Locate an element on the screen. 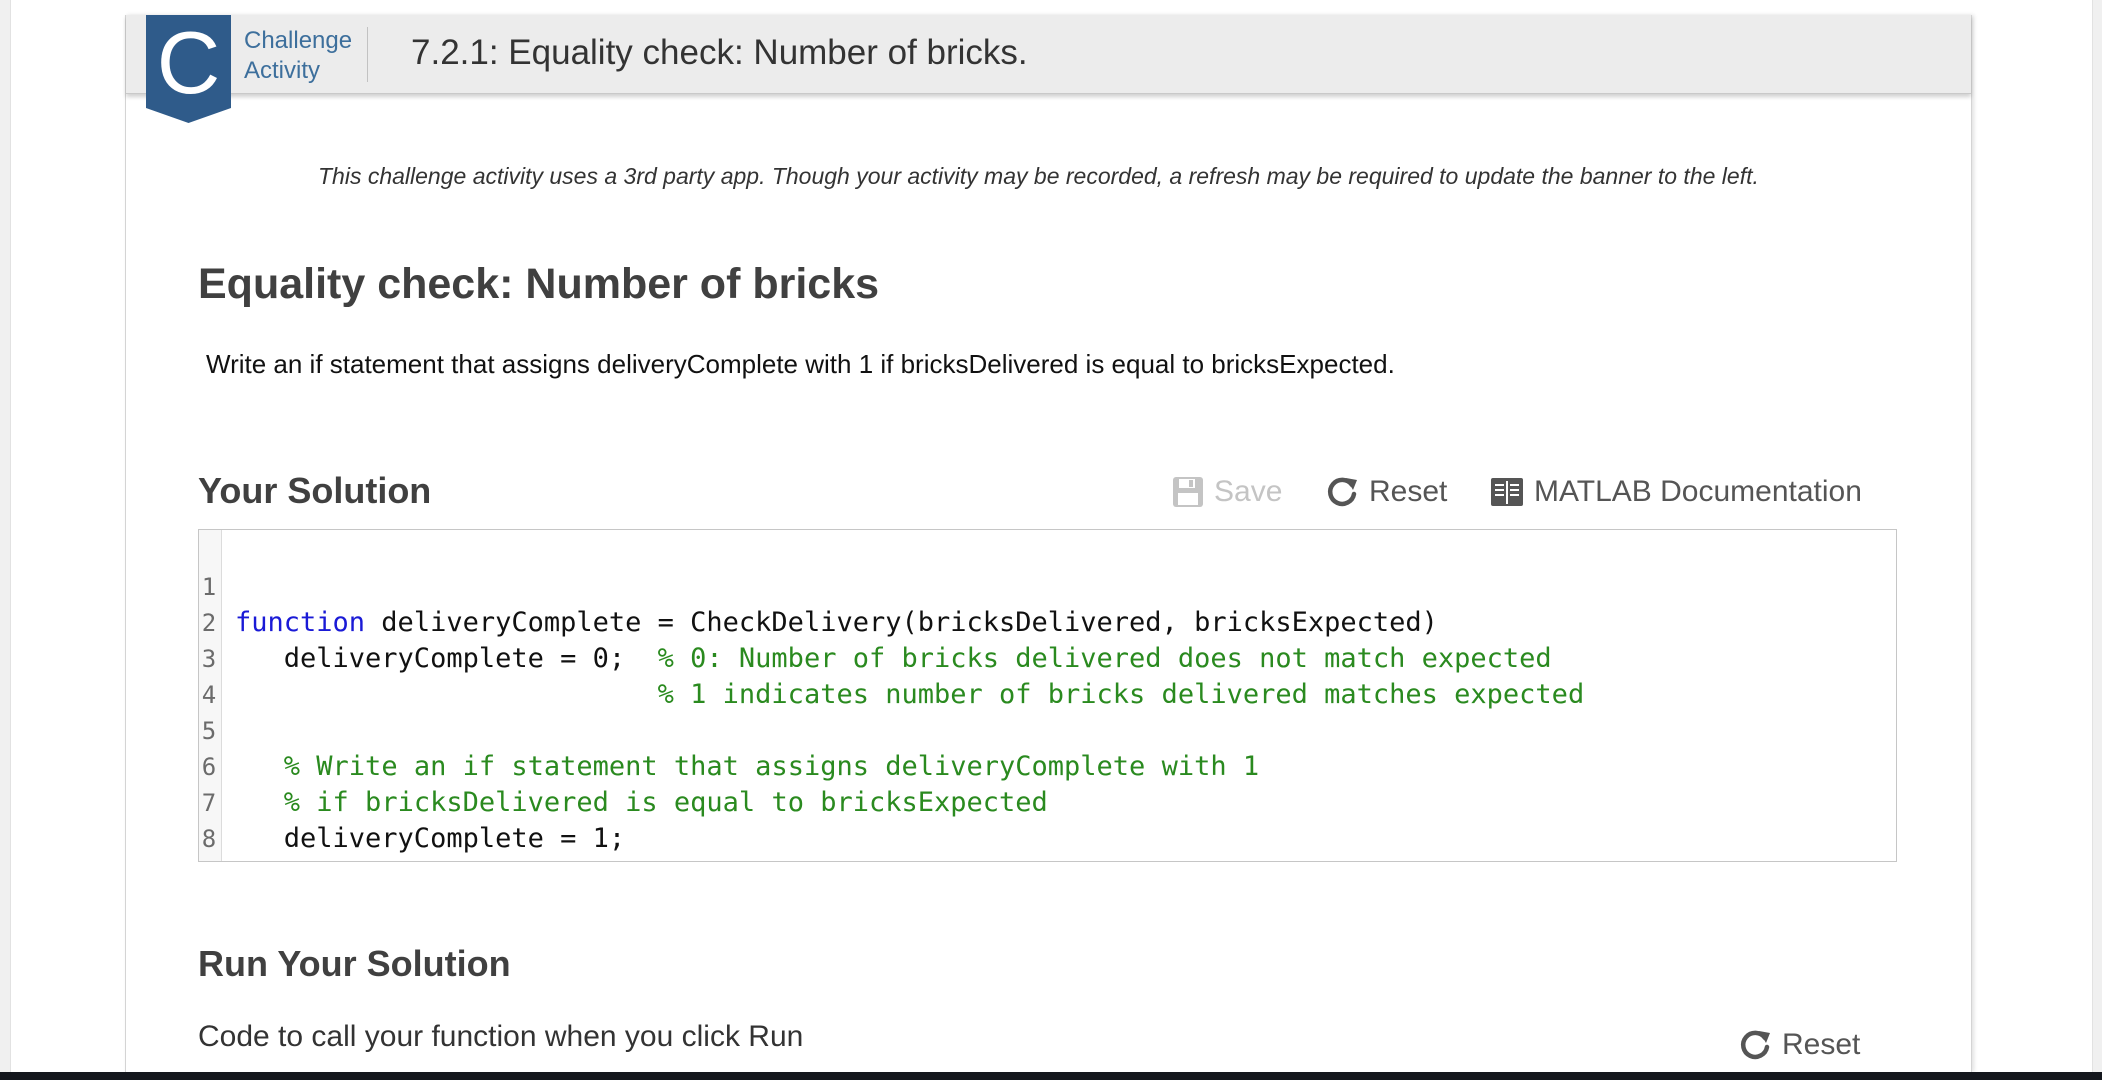 The image size is (2102, 1080). matlab-documentation-link: MATLAB Documentation is located at coordinates (1676, 492).